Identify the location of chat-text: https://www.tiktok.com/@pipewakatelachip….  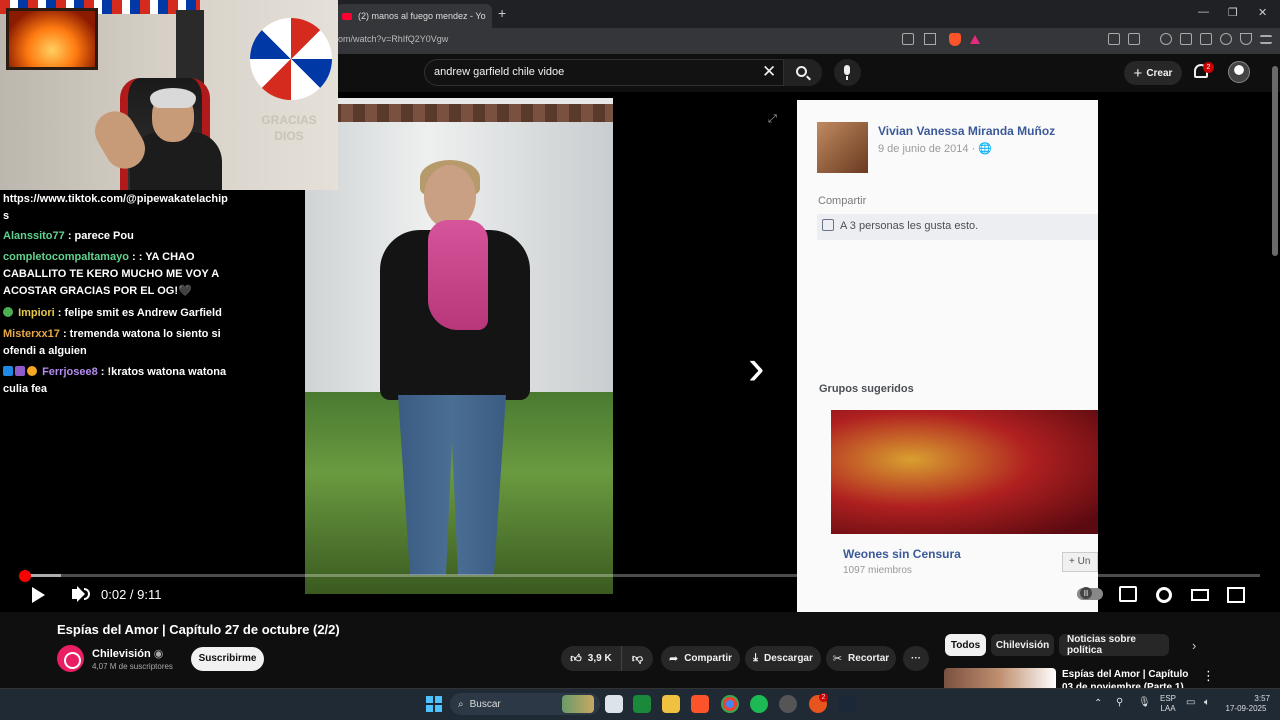
(115, 207).